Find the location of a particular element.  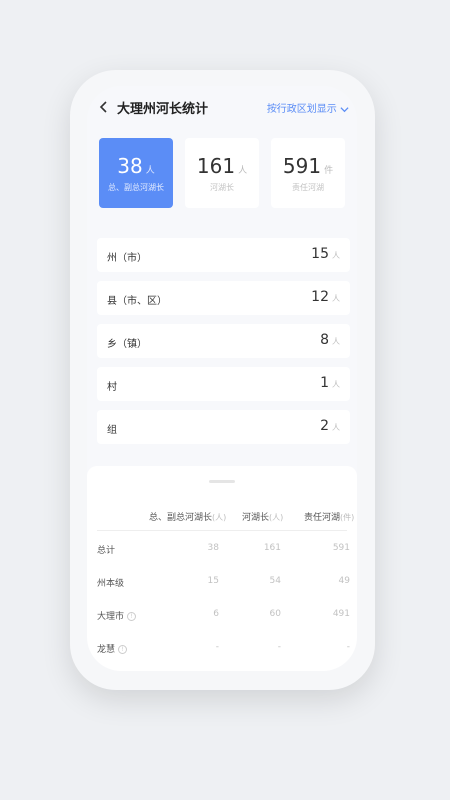

cell-river-chief: - is located at coordinates (279, 647).